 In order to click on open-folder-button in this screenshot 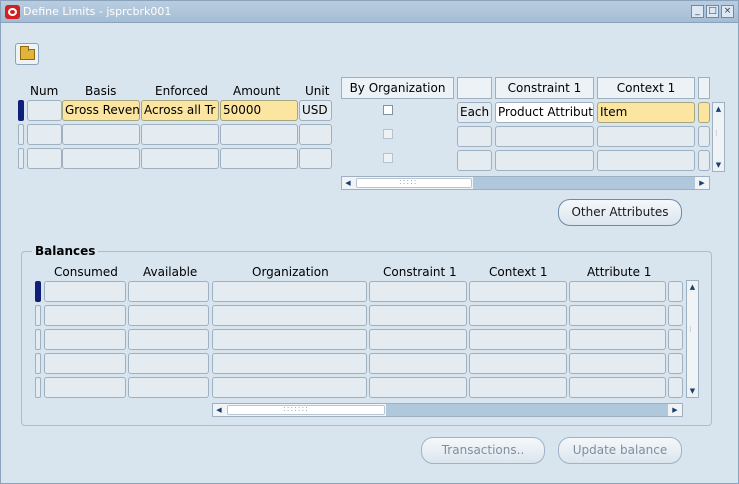, I will do `click(27, 54)`.